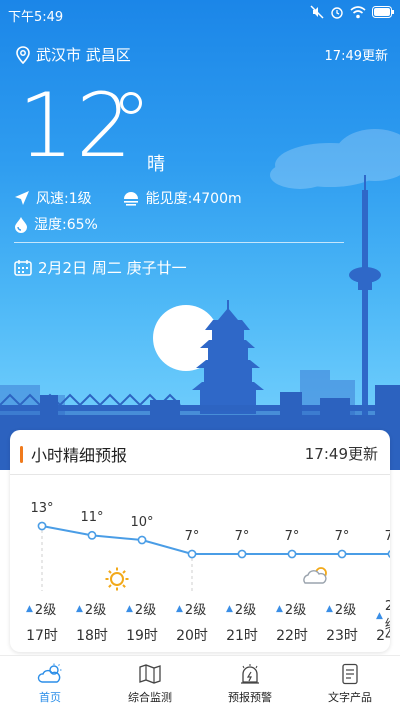 The width and height of the screenshot is (400, 711). I want to click on hourly-forecast-title: 小时精细预报, so click(73, 454).